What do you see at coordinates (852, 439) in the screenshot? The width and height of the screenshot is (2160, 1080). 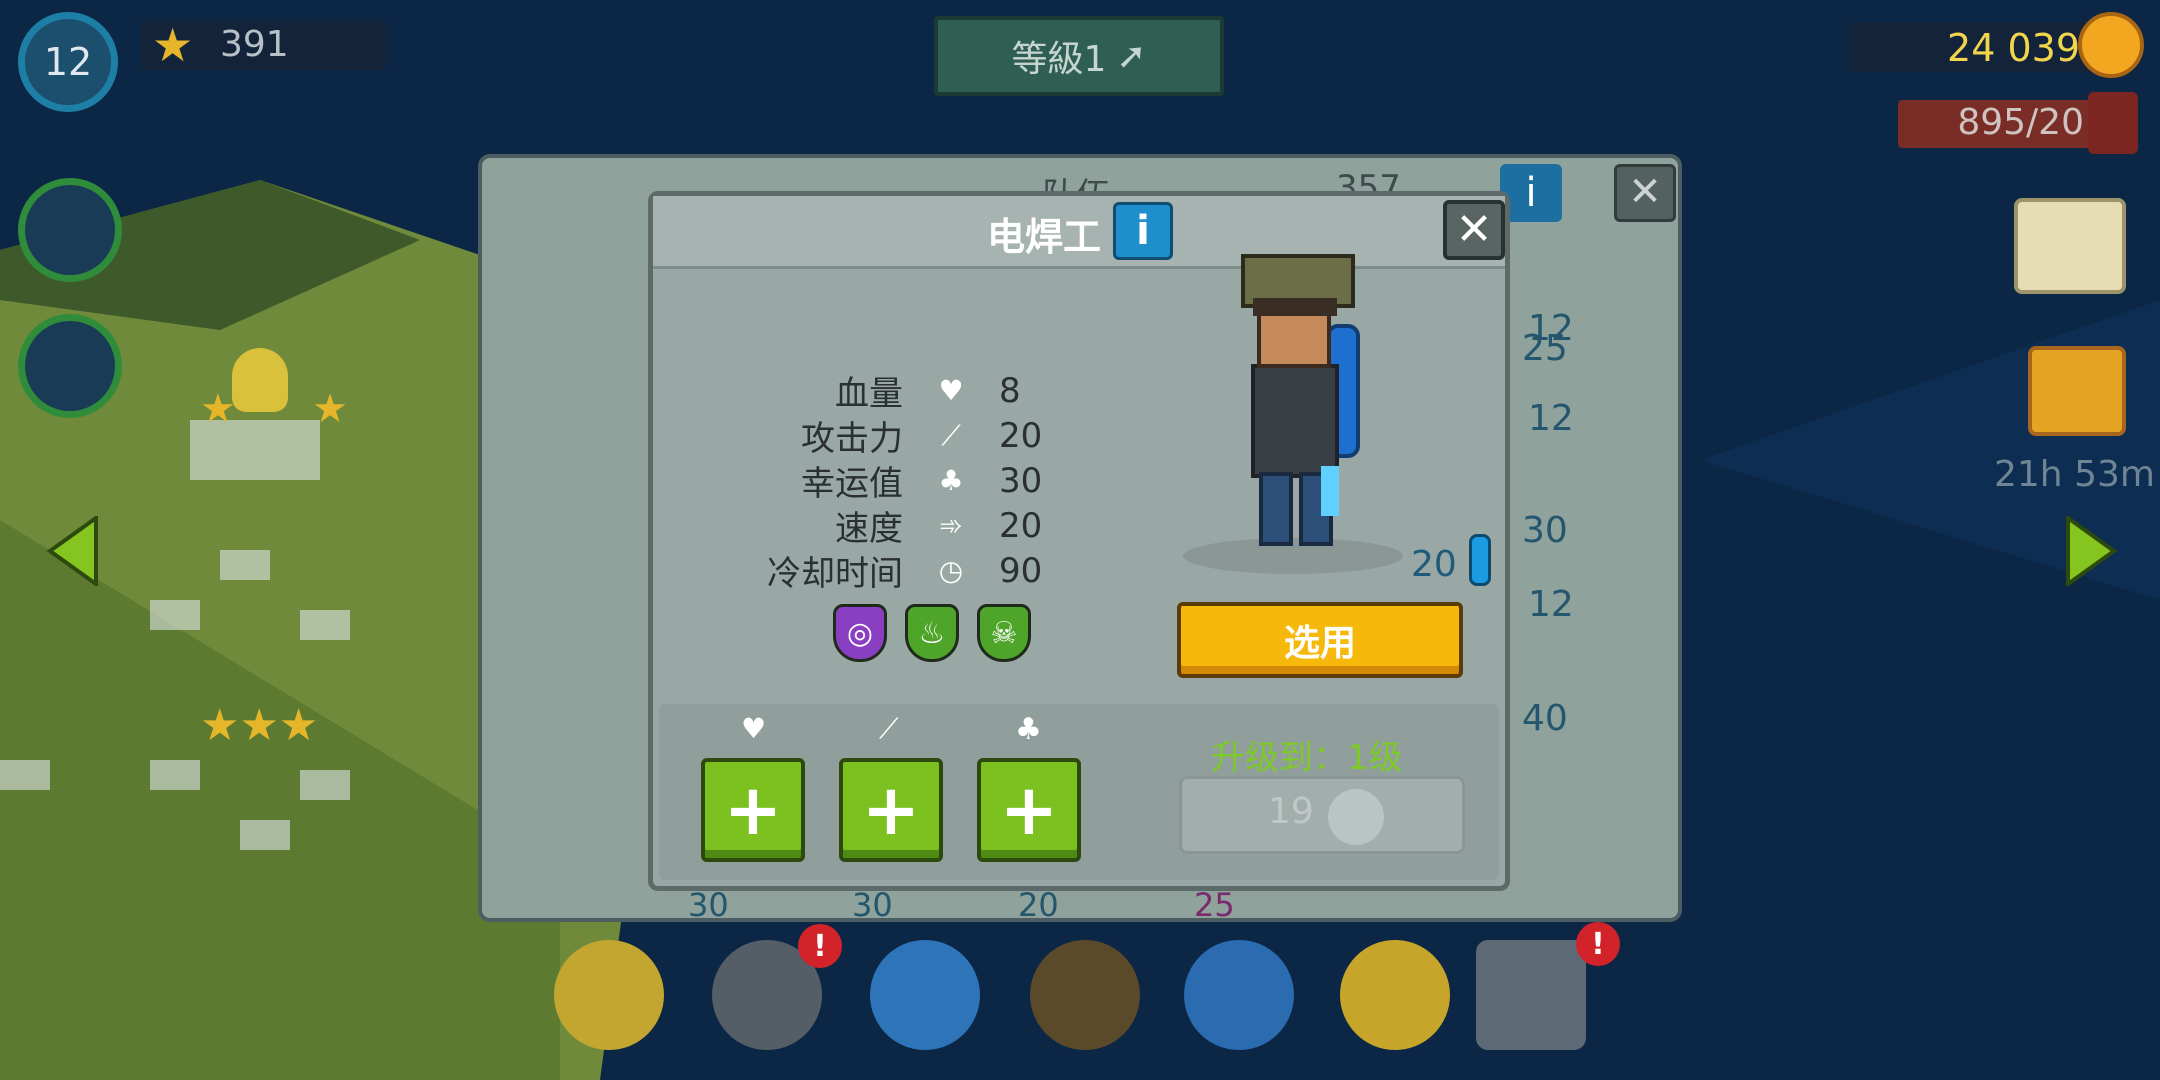 I see `stat-label: 攻击力` at bounding box center [852, 439].